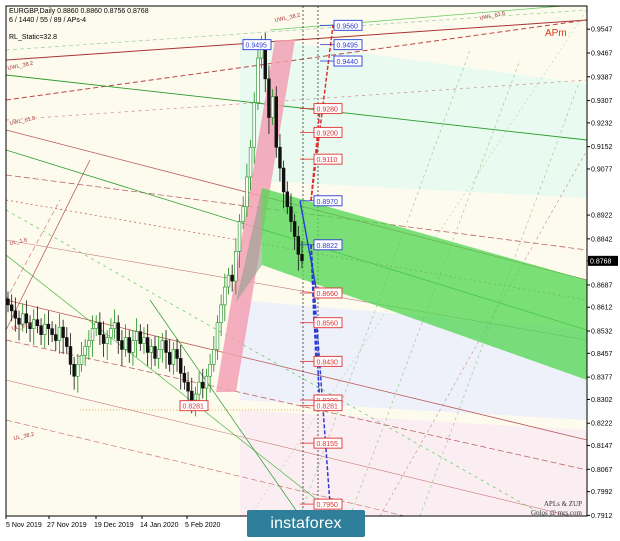  What do you see at coordinates (328, 444) in the screenshot?
I see `level-value: 0.8155` at bounding box center [328, 444].